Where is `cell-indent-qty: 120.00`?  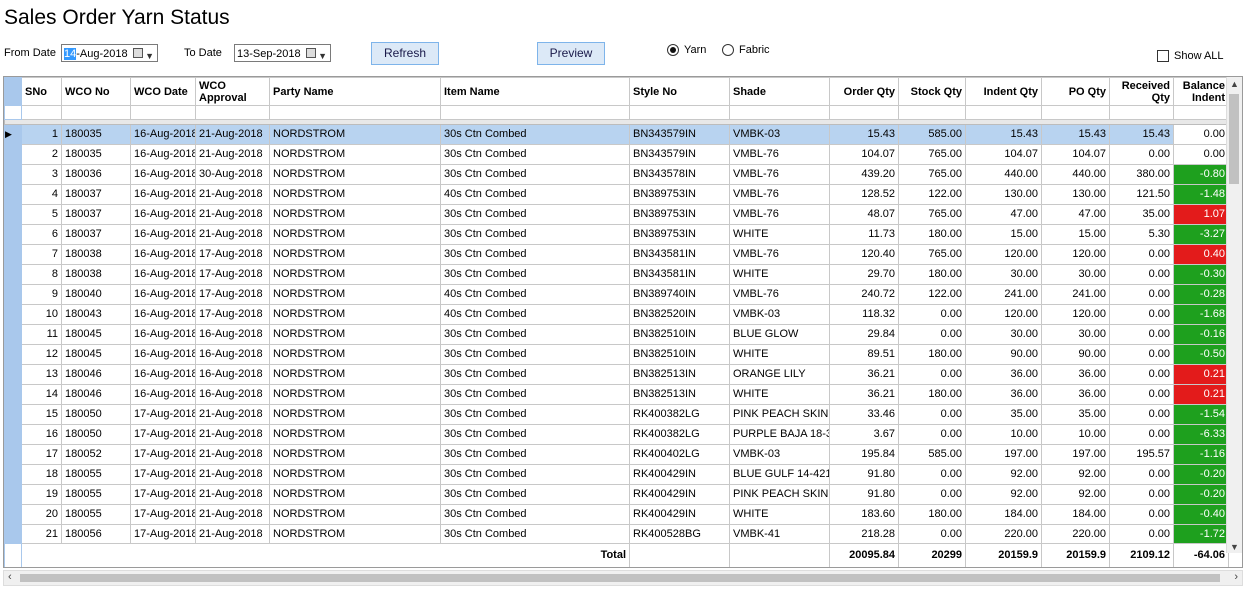
cell-indent-qty: 120.00 is located at coordinates (1003, 254).